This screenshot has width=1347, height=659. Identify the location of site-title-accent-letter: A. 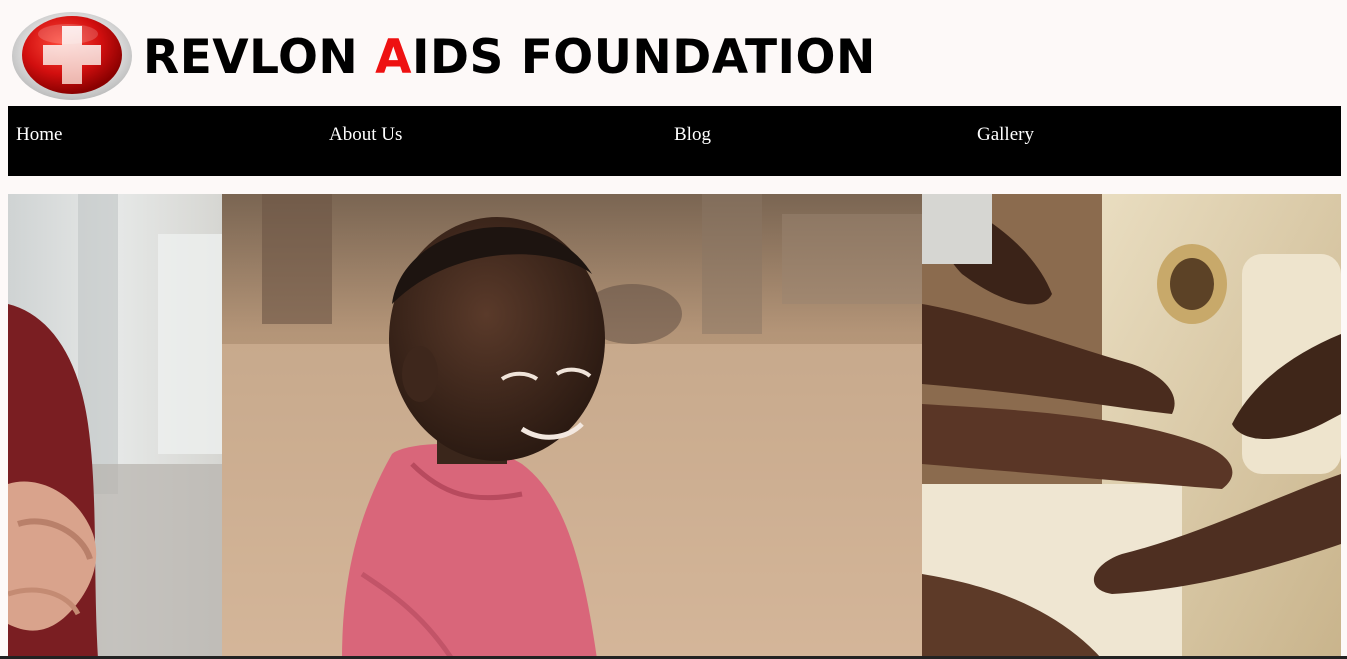
(393, 57).